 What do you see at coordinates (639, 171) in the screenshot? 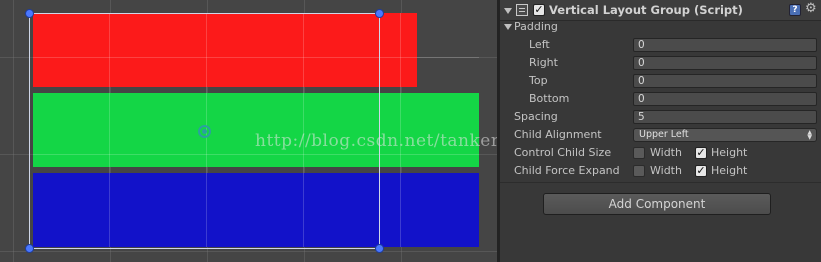
I see `child-force-expand-width-checkbox` at bounding box center [639, 171].